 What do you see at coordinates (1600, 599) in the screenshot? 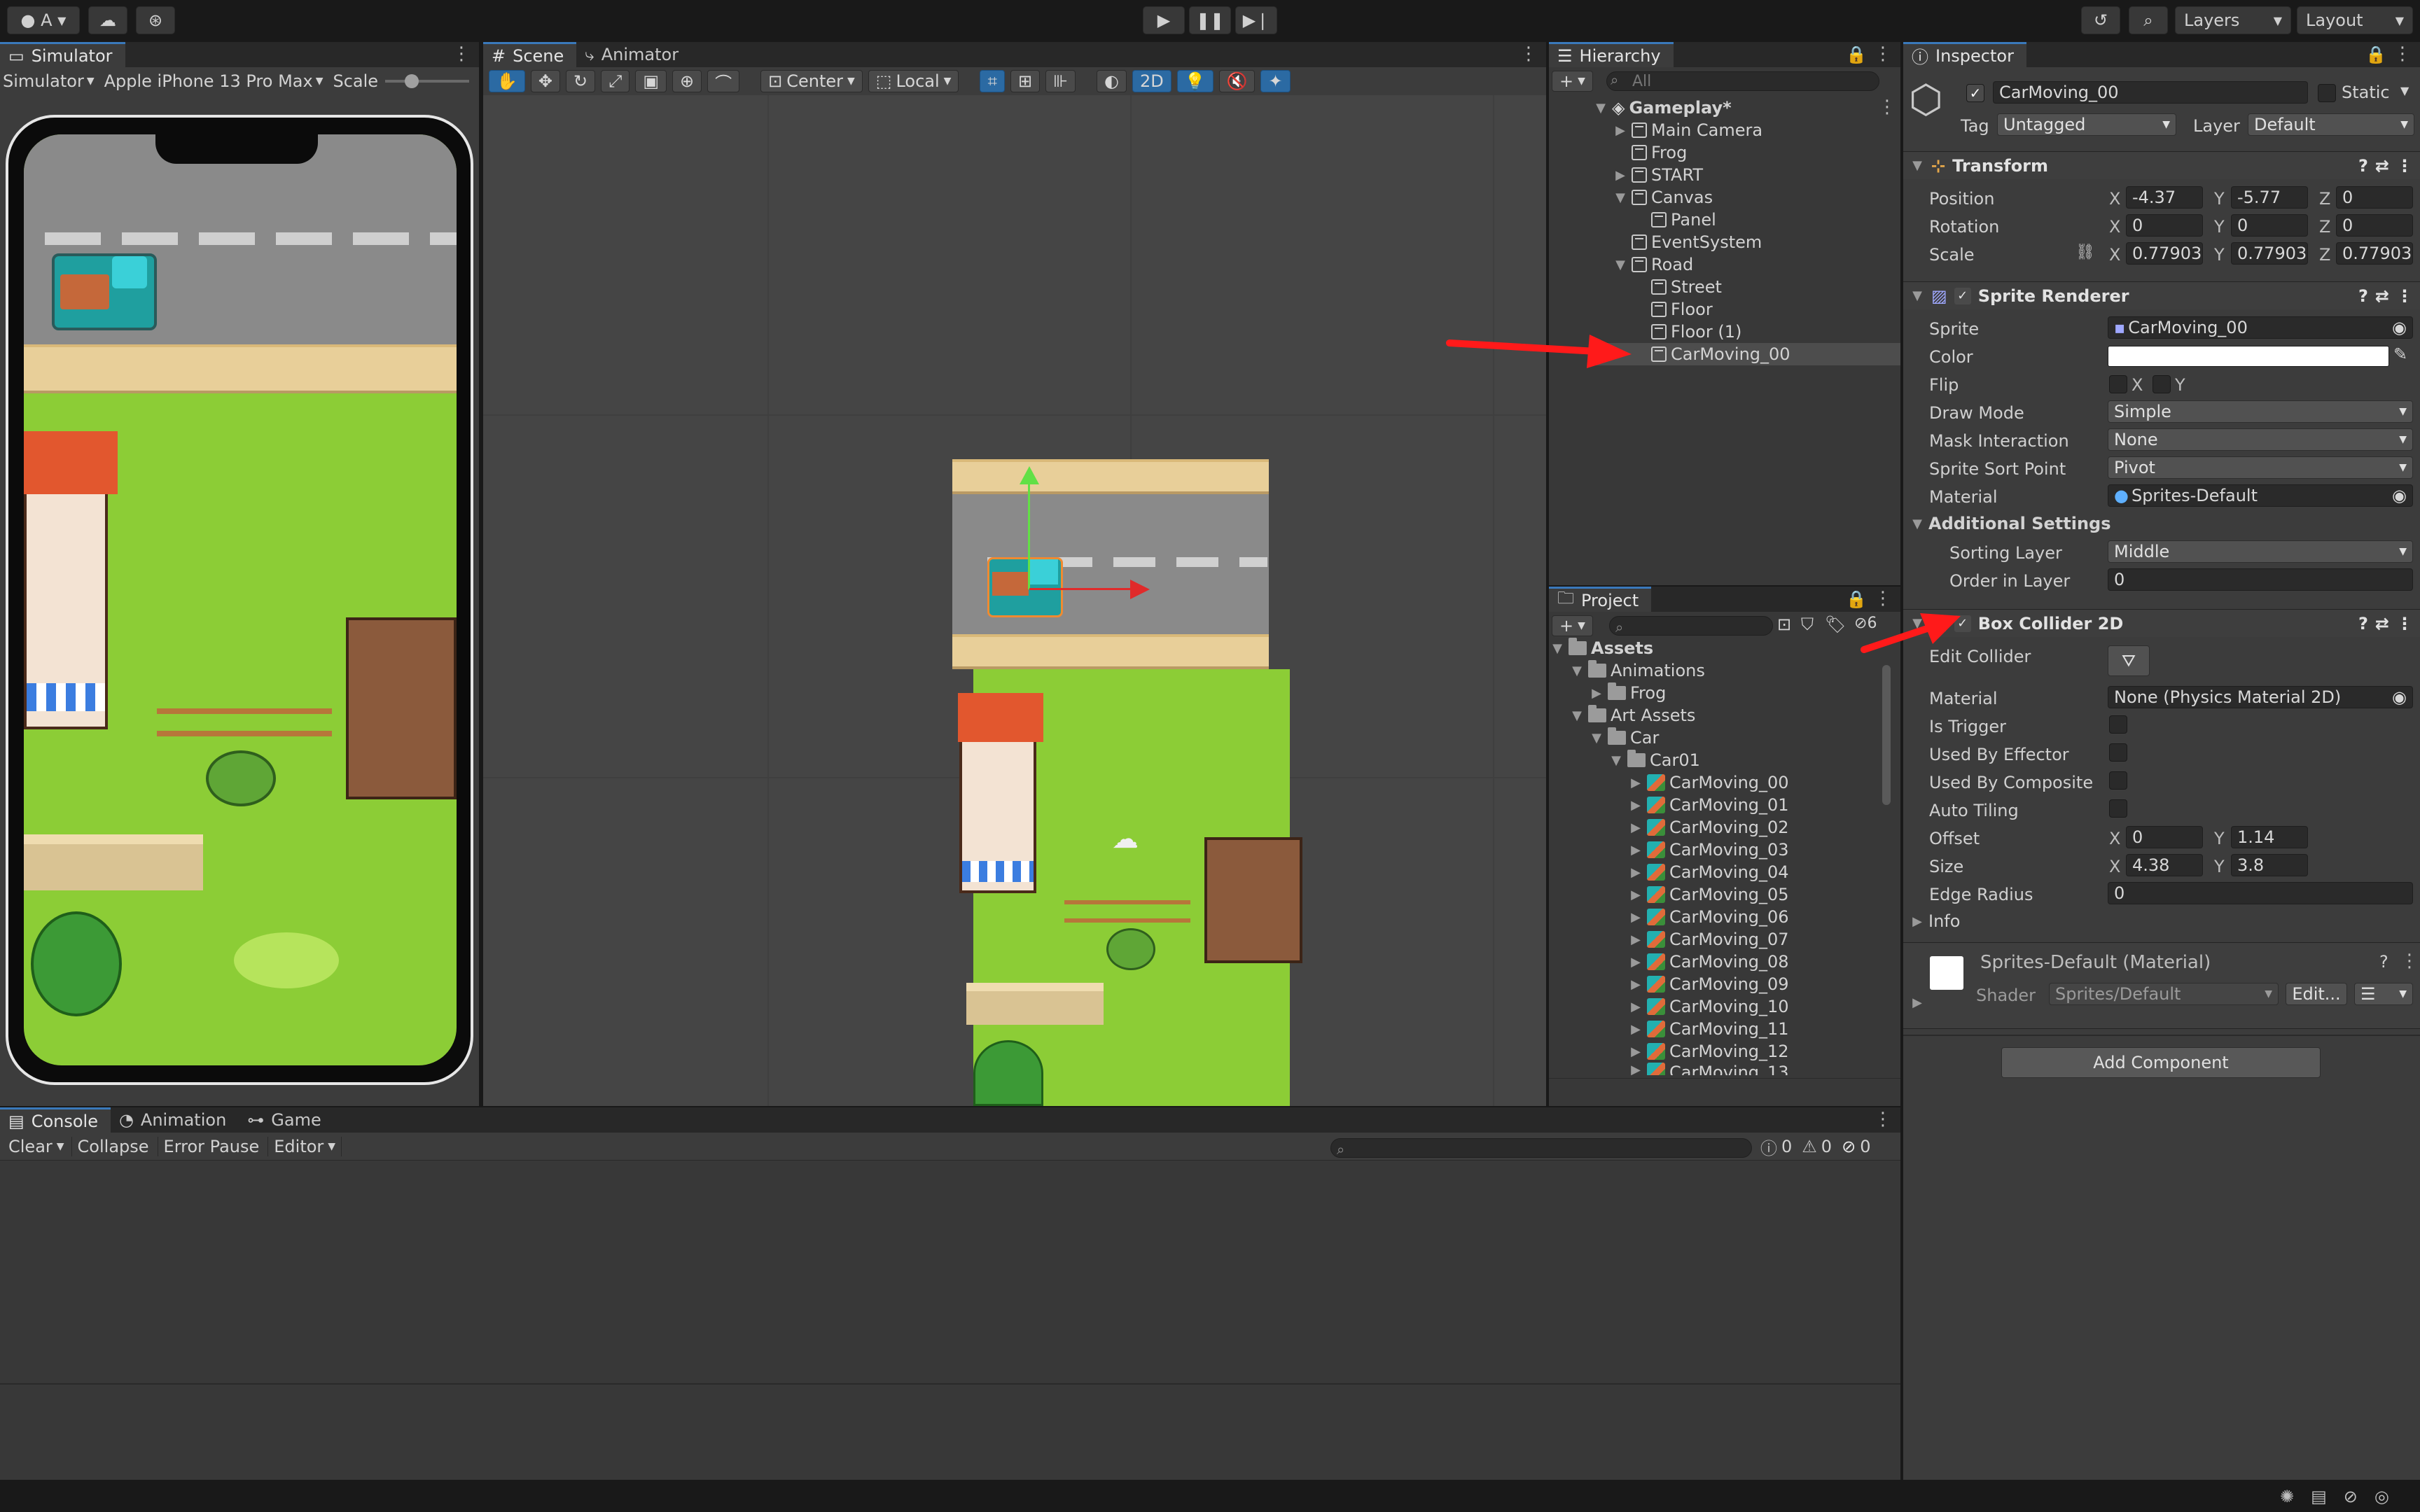
I see `tab-project: 🗀 Project` at bounding box center [1600, 599].